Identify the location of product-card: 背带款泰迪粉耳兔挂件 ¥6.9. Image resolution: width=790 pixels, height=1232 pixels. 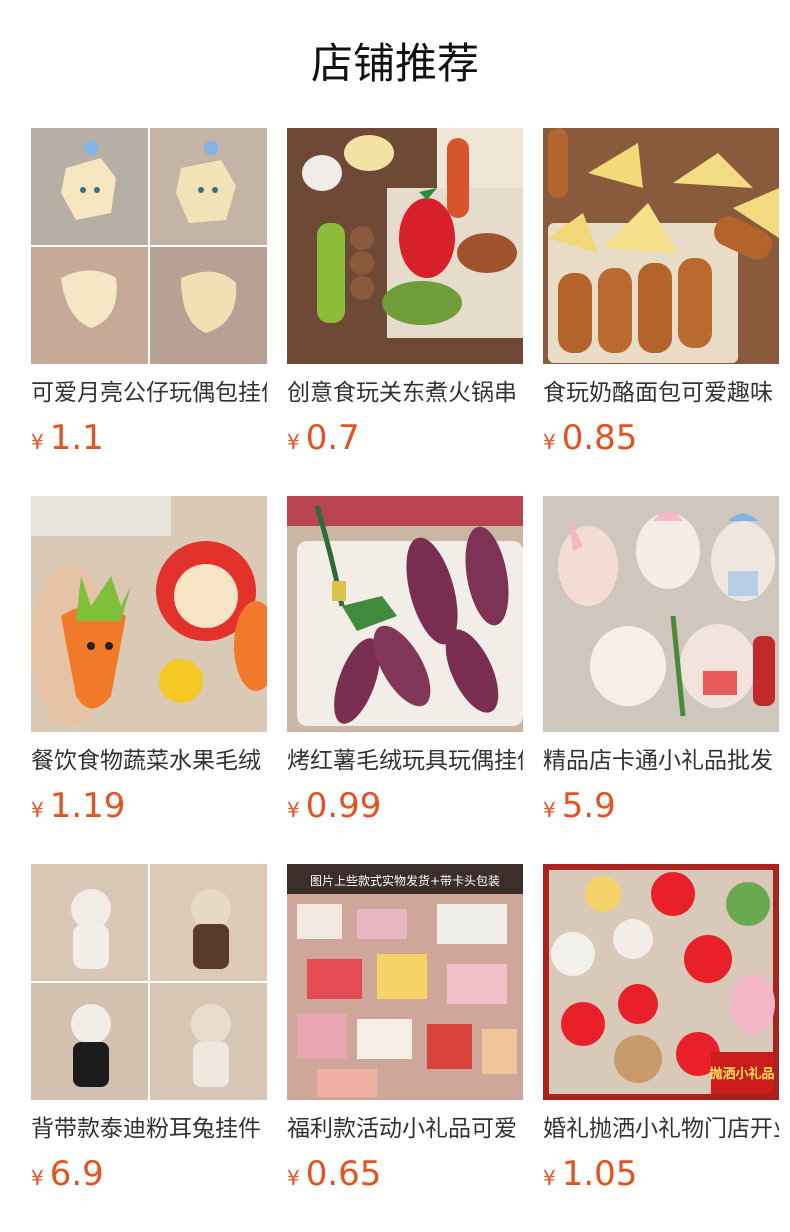
(149, 1048).